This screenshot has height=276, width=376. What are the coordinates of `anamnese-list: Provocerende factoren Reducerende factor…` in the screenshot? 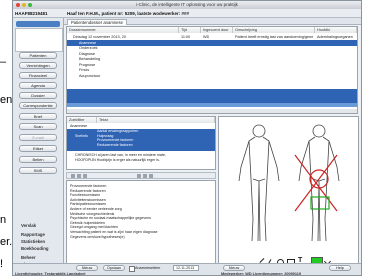 It's located at (114, 211).